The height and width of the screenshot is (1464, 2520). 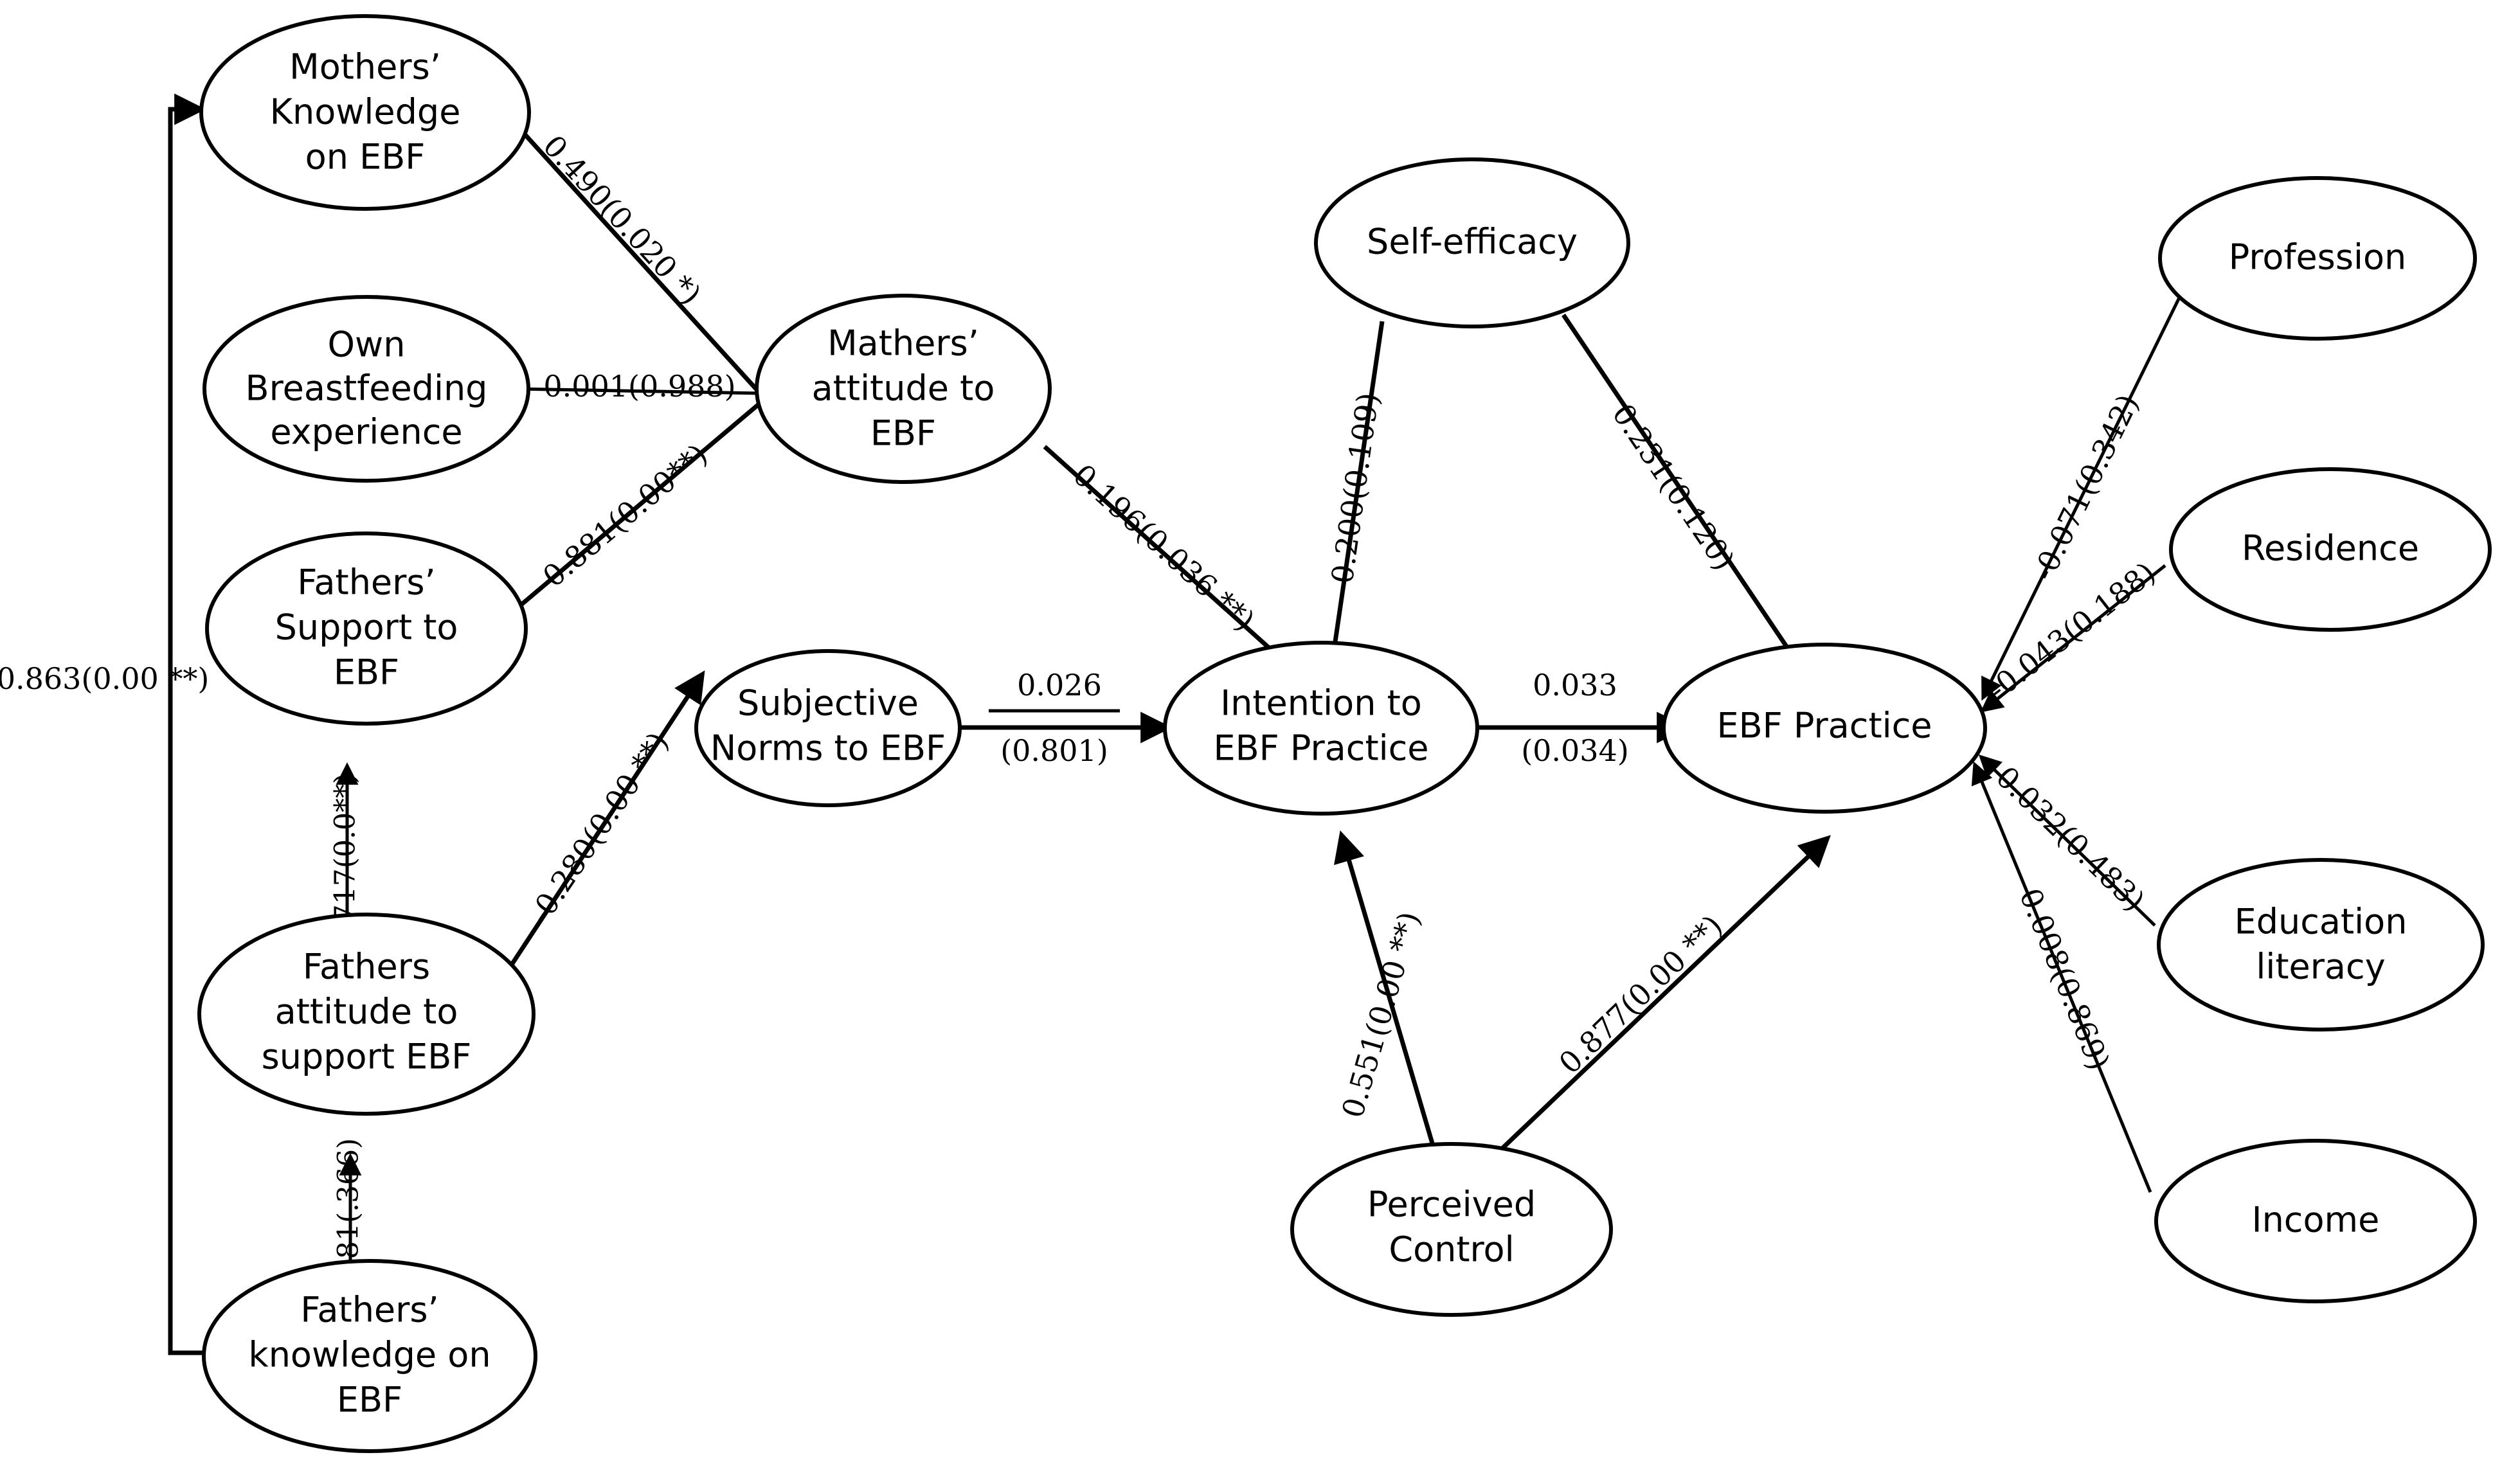 I want to click on node-profession: Profession, so click(x=2317, y=258).